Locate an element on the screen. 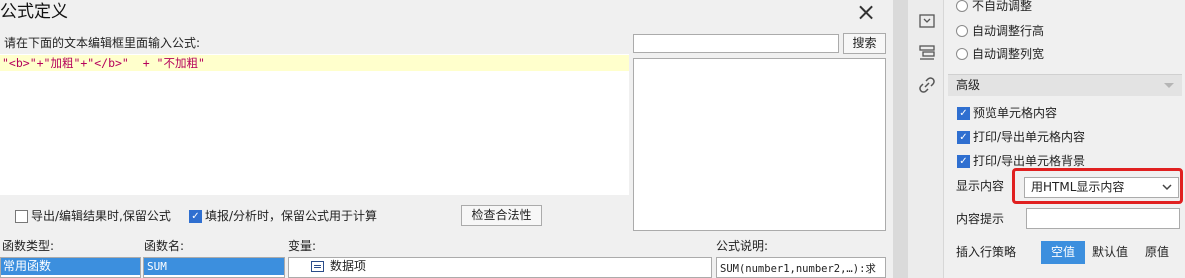  fill-keep-formula-checkbox: ✓ is located at coordinates (195, 216).